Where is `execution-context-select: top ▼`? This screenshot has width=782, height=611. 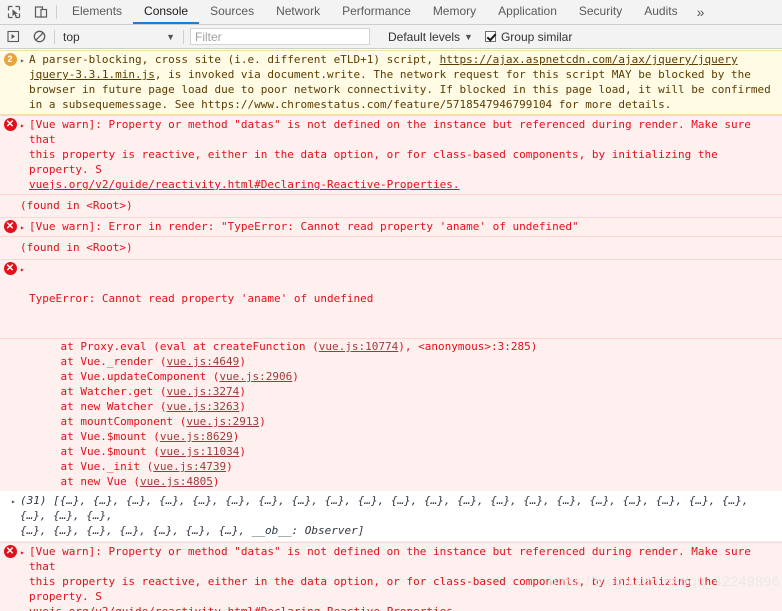 execution-context-select: top ▼ is located at coordinates (121, 37).